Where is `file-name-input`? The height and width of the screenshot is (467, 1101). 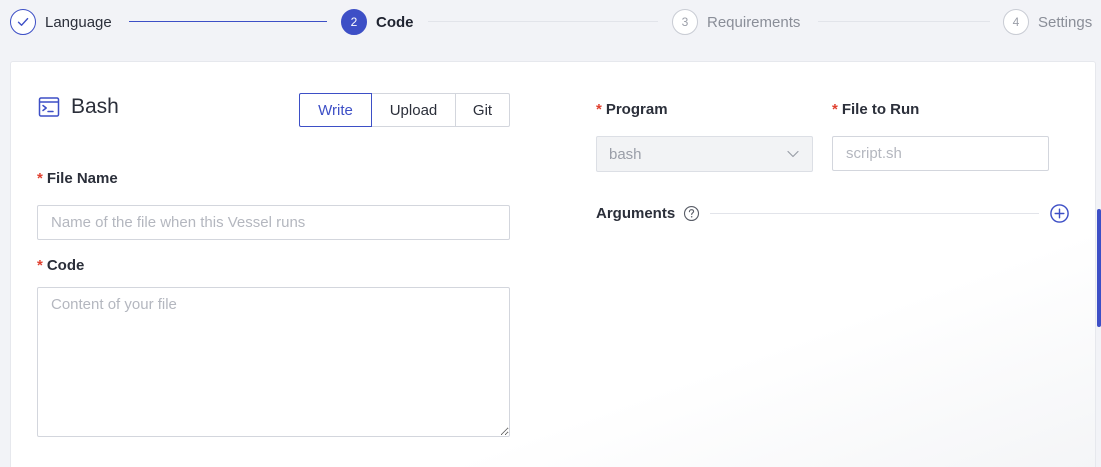
file-name-input is located at coordinates (273, 222).